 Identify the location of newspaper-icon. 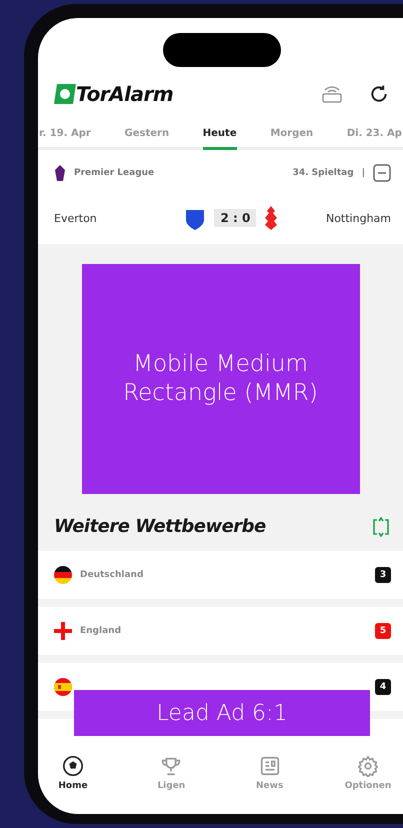
(269, 766).